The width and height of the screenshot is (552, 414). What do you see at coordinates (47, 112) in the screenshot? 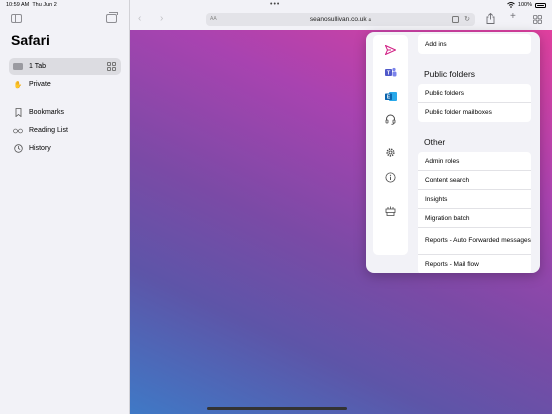
I see `sidebar-item-label: Bookmarks` at bounding box center [47, 112].